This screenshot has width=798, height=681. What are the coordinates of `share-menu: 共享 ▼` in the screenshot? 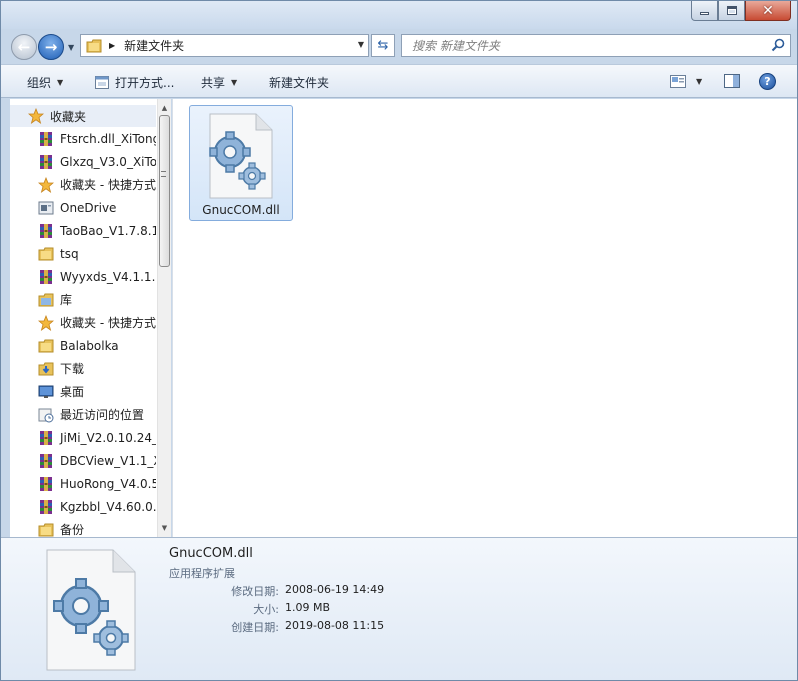 It's located at (219, 82).